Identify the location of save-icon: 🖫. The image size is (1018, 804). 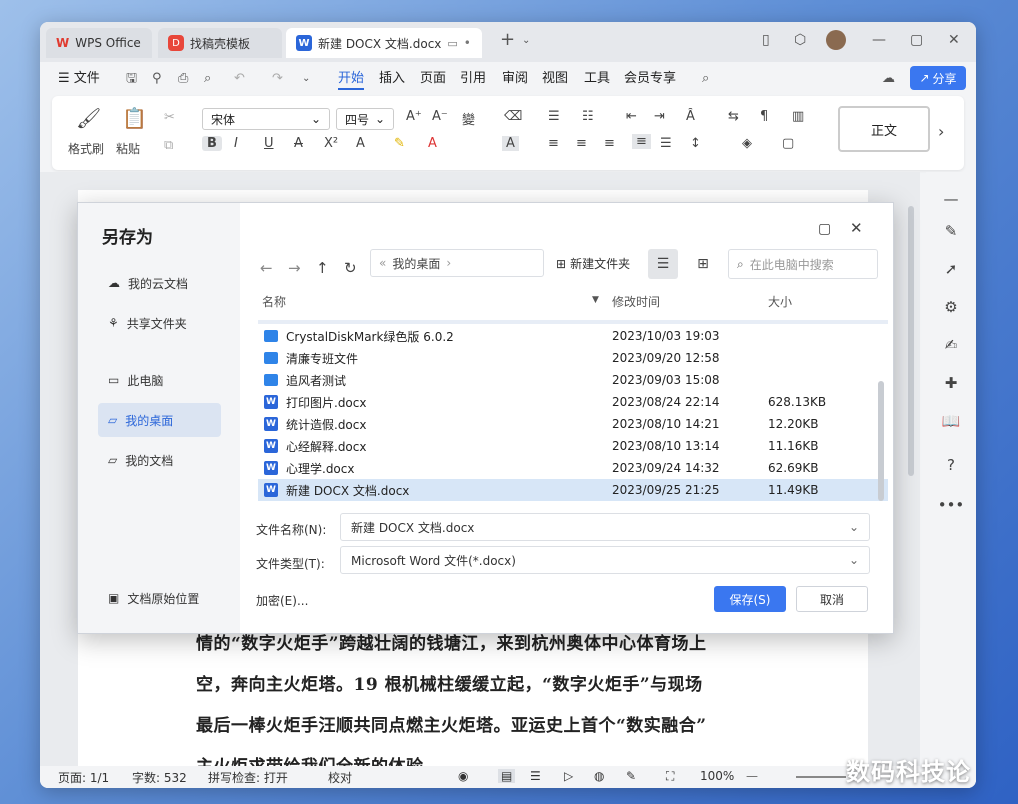
(131, 79).